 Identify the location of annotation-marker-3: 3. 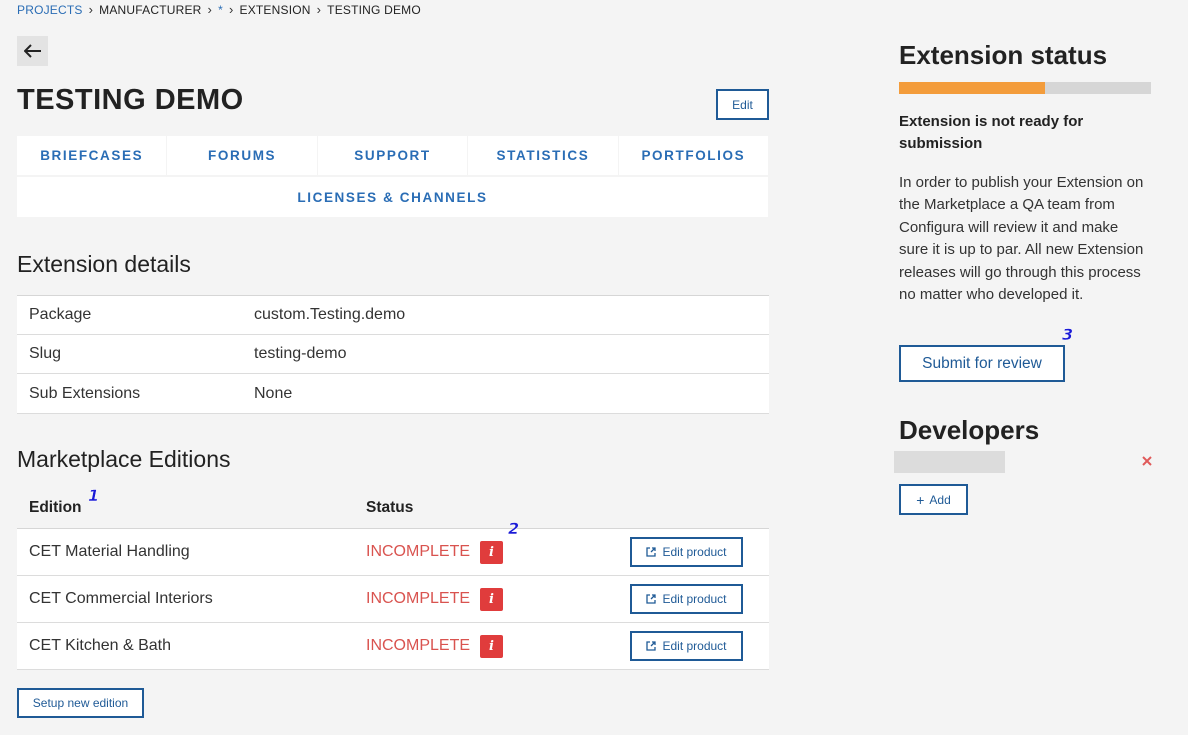
(1068, 334).